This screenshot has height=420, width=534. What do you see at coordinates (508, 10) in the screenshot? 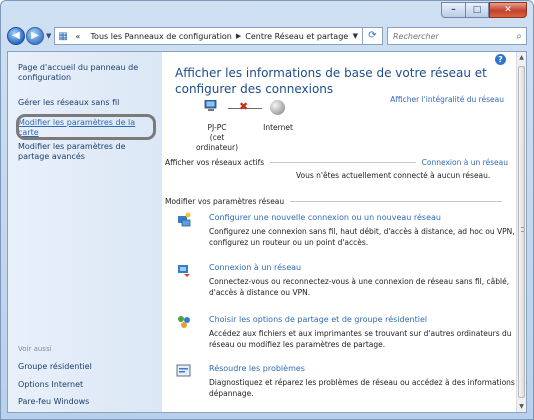
I see `close-button: ✕` at bounding box center [508, 10].